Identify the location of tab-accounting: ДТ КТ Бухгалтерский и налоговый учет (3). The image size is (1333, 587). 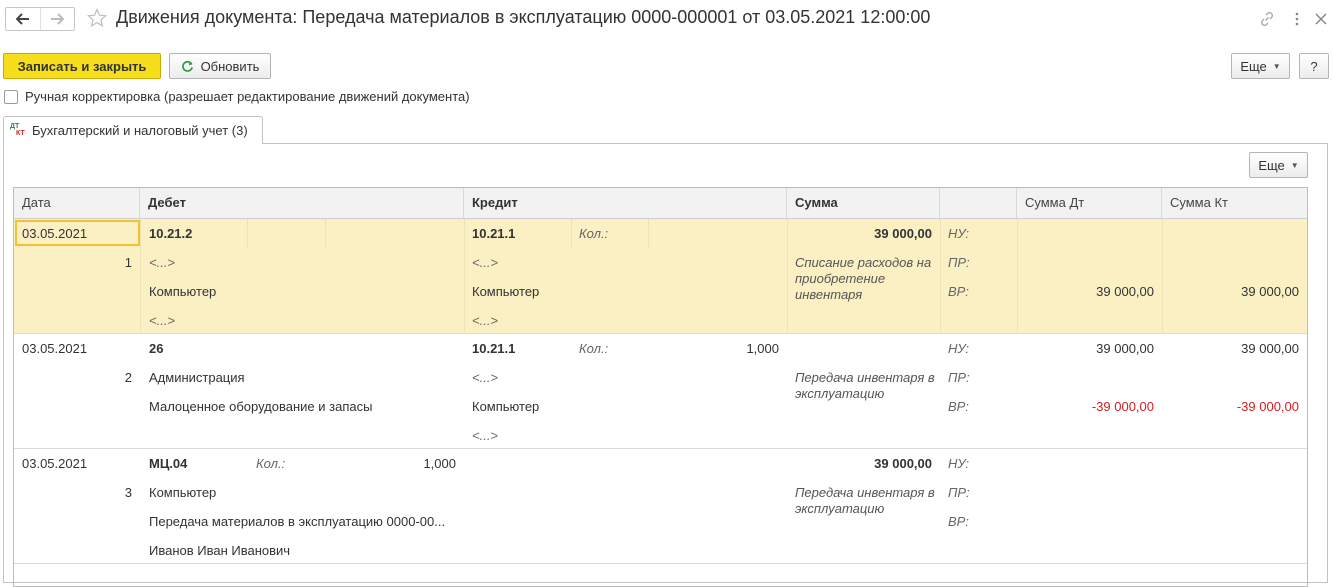
(133, 130).